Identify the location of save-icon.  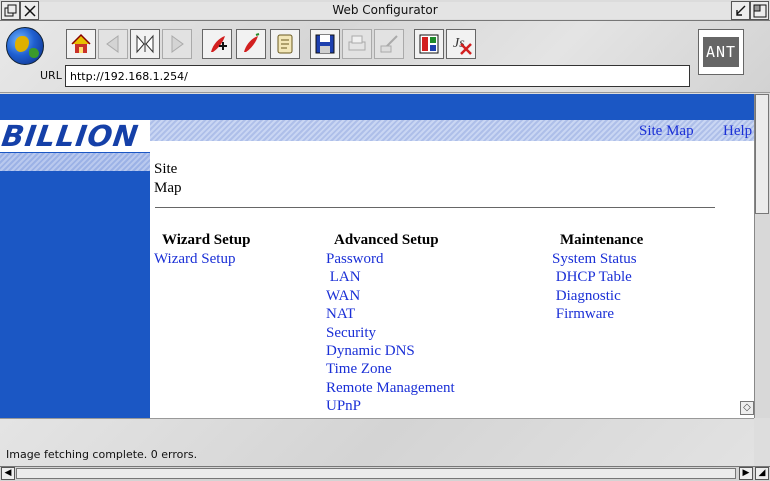
(325, 44).